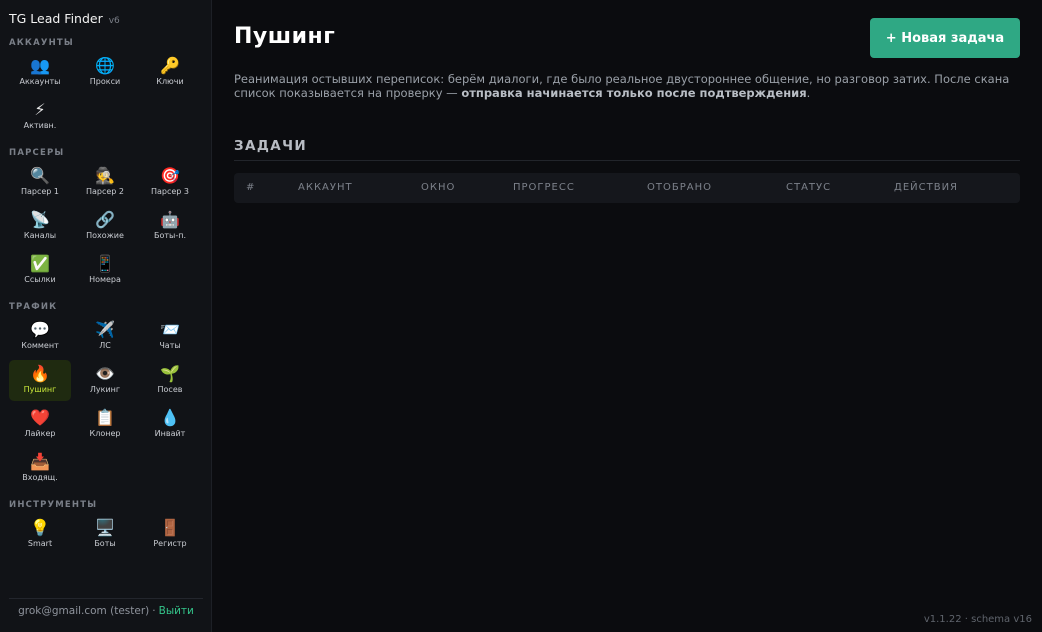  Describe the element at coordinates (105, 81) in the screenshot. I see `sidebar-item-label: Прокси` at that location.